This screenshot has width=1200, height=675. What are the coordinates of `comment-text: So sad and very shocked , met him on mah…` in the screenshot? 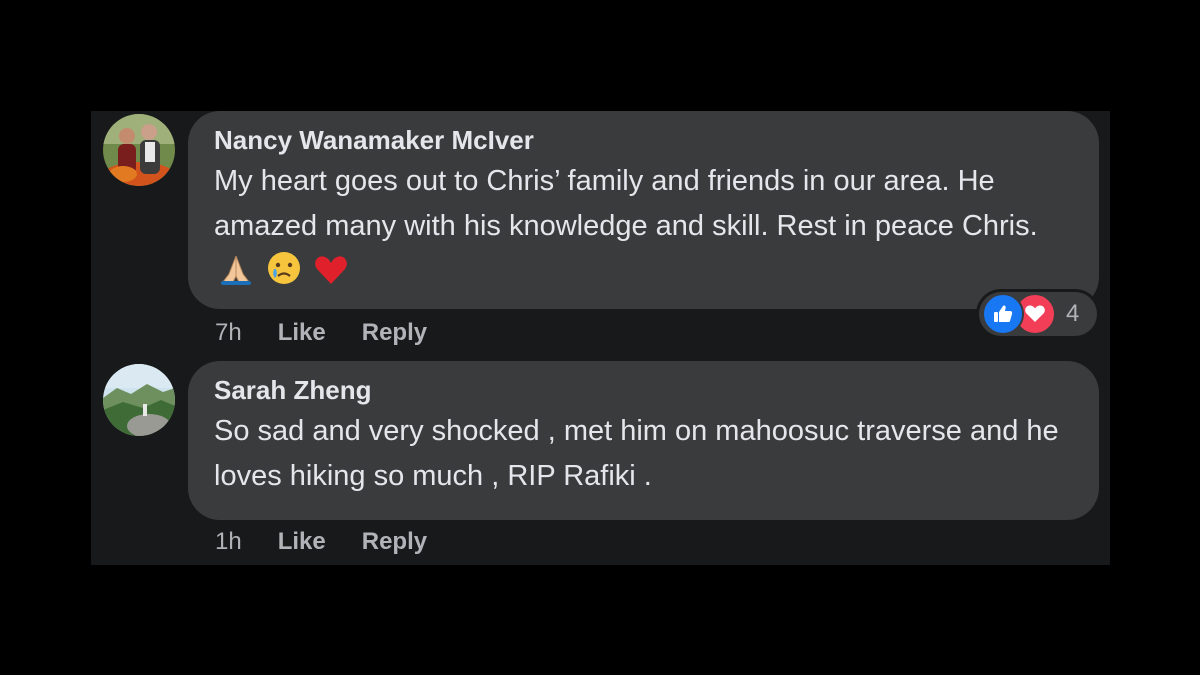 It's located at (643, 454).